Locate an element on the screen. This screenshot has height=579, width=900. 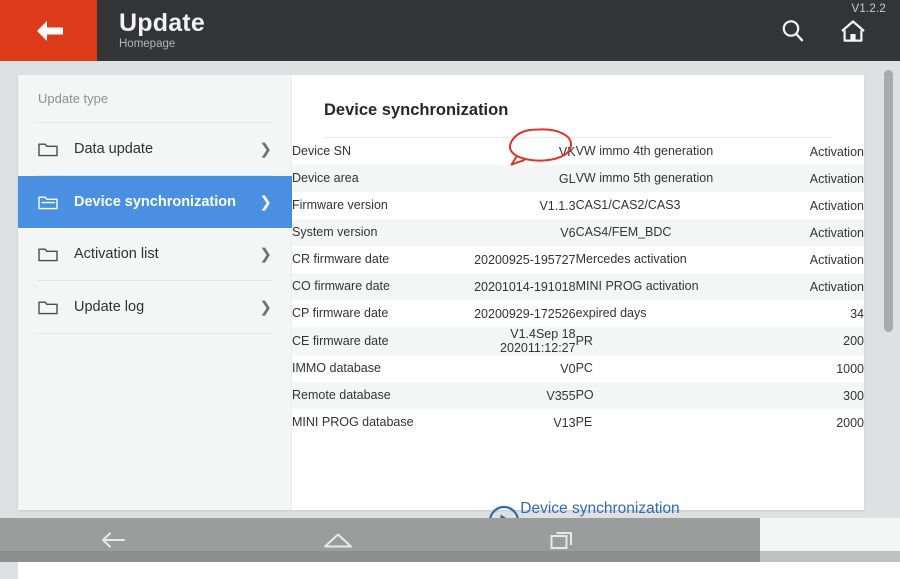
sidebar-item-label: Device synchronization is located at coordinates (155, 202).